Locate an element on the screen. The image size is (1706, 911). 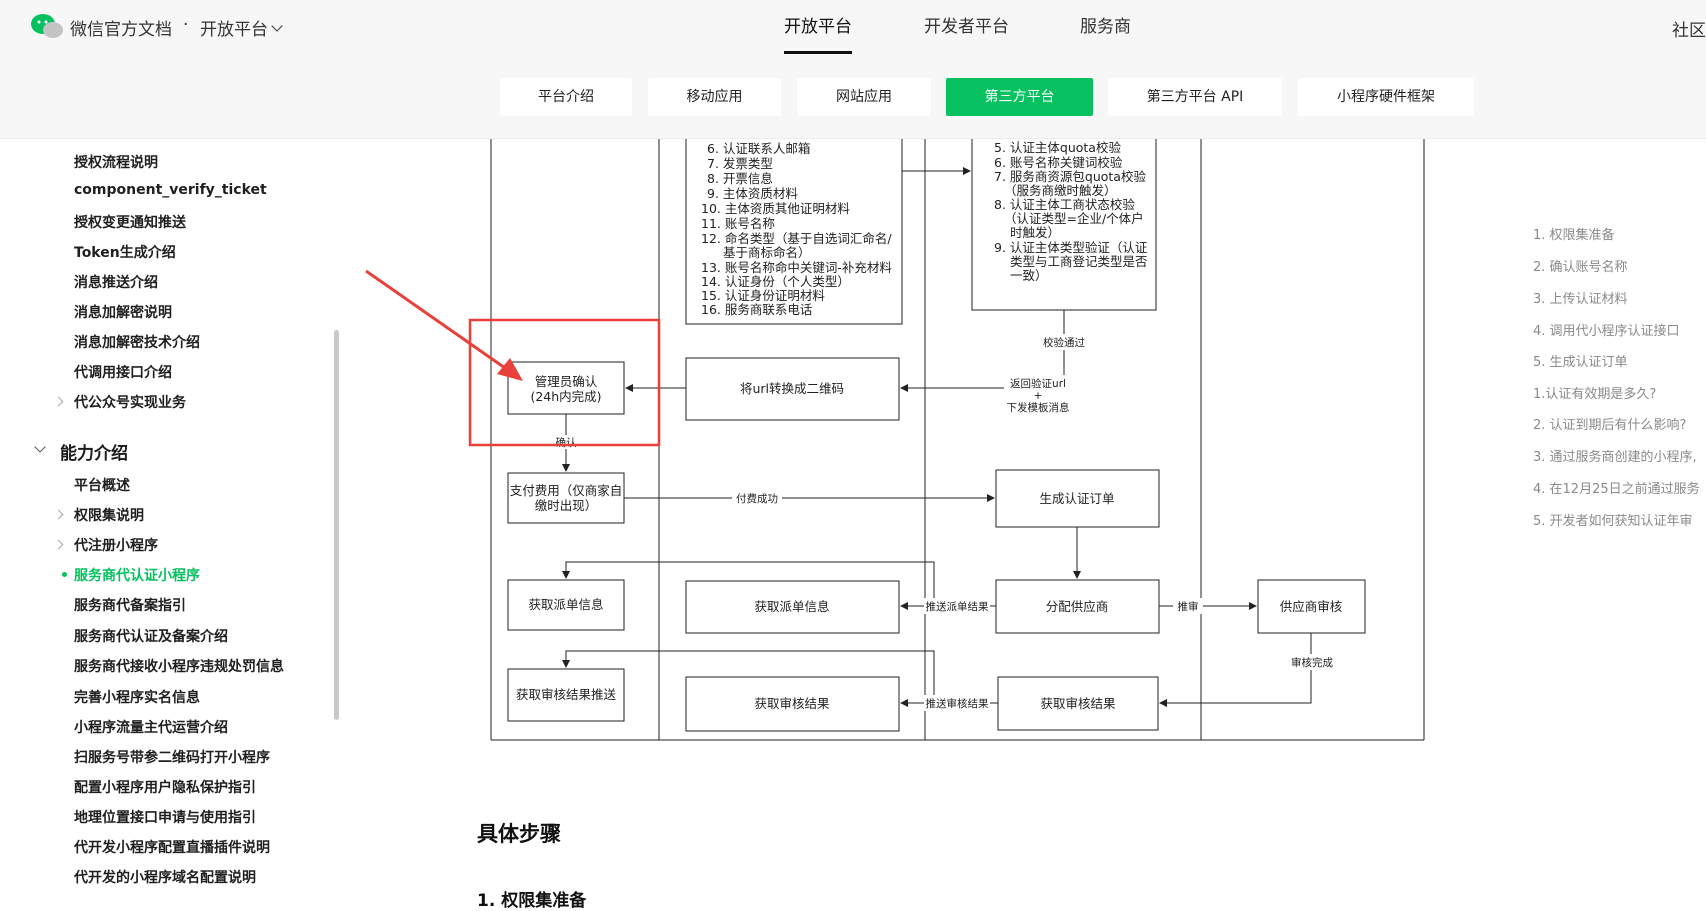
nav-developer-platform: 开发者平台 is located at coordinates (966, 27).